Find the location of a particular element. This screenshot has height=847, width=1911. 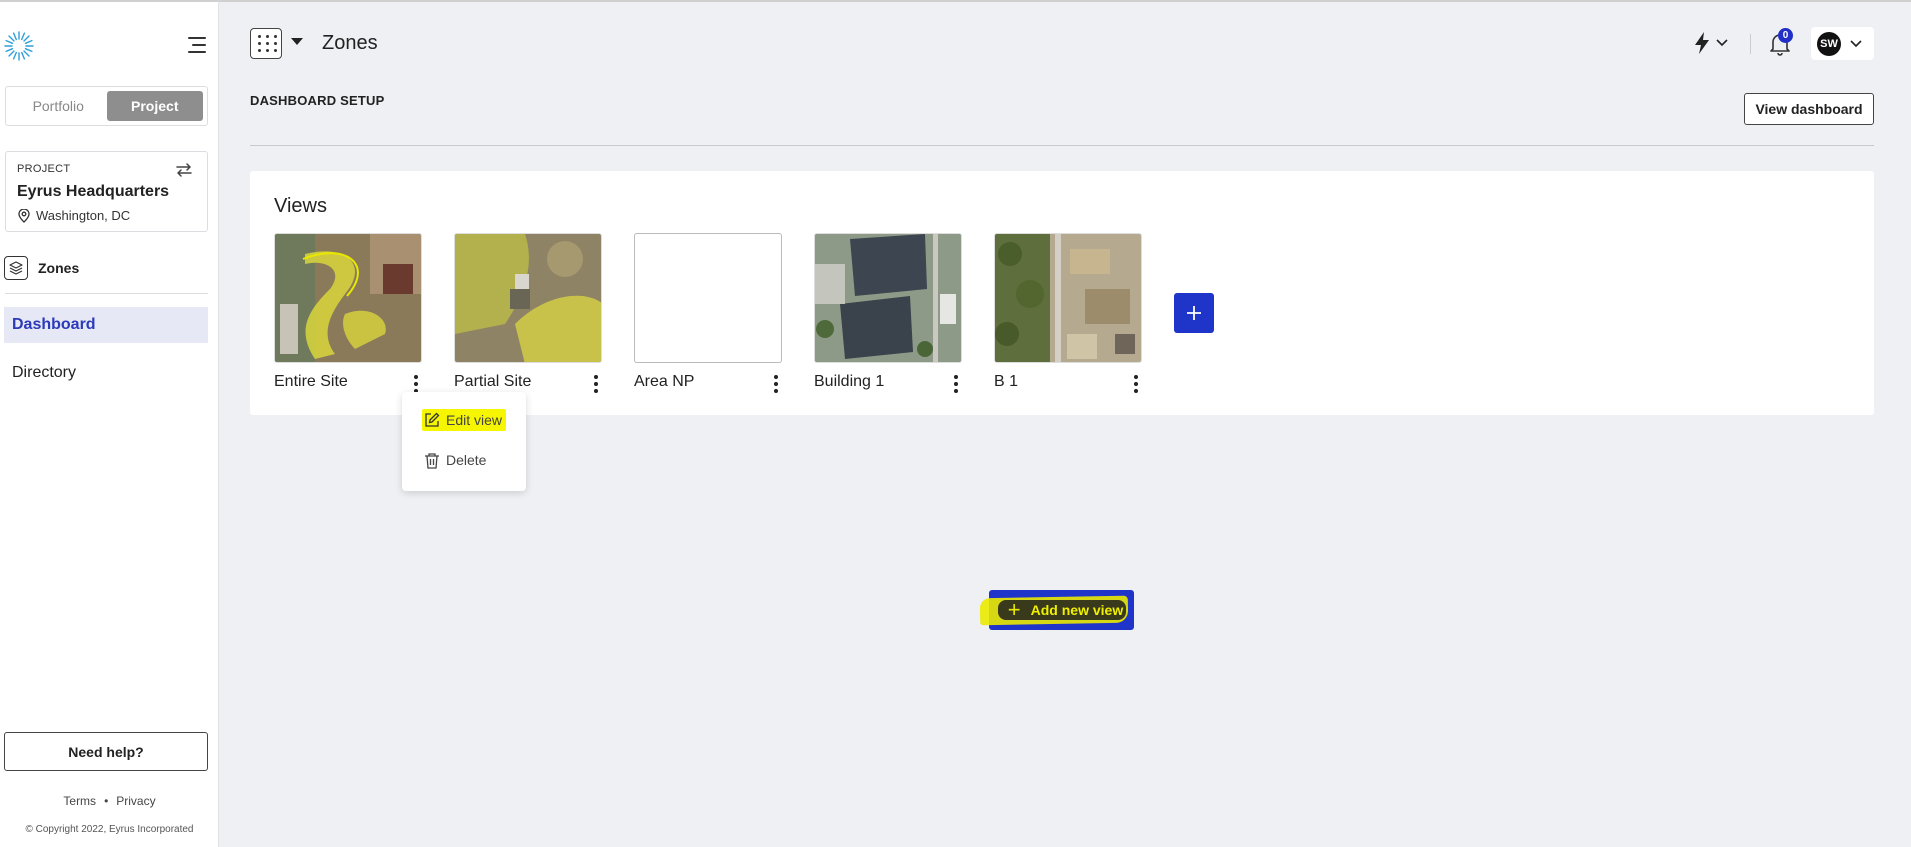

portfolio-project-toggle: Portfolio Project is located at coordinates (106, 106).